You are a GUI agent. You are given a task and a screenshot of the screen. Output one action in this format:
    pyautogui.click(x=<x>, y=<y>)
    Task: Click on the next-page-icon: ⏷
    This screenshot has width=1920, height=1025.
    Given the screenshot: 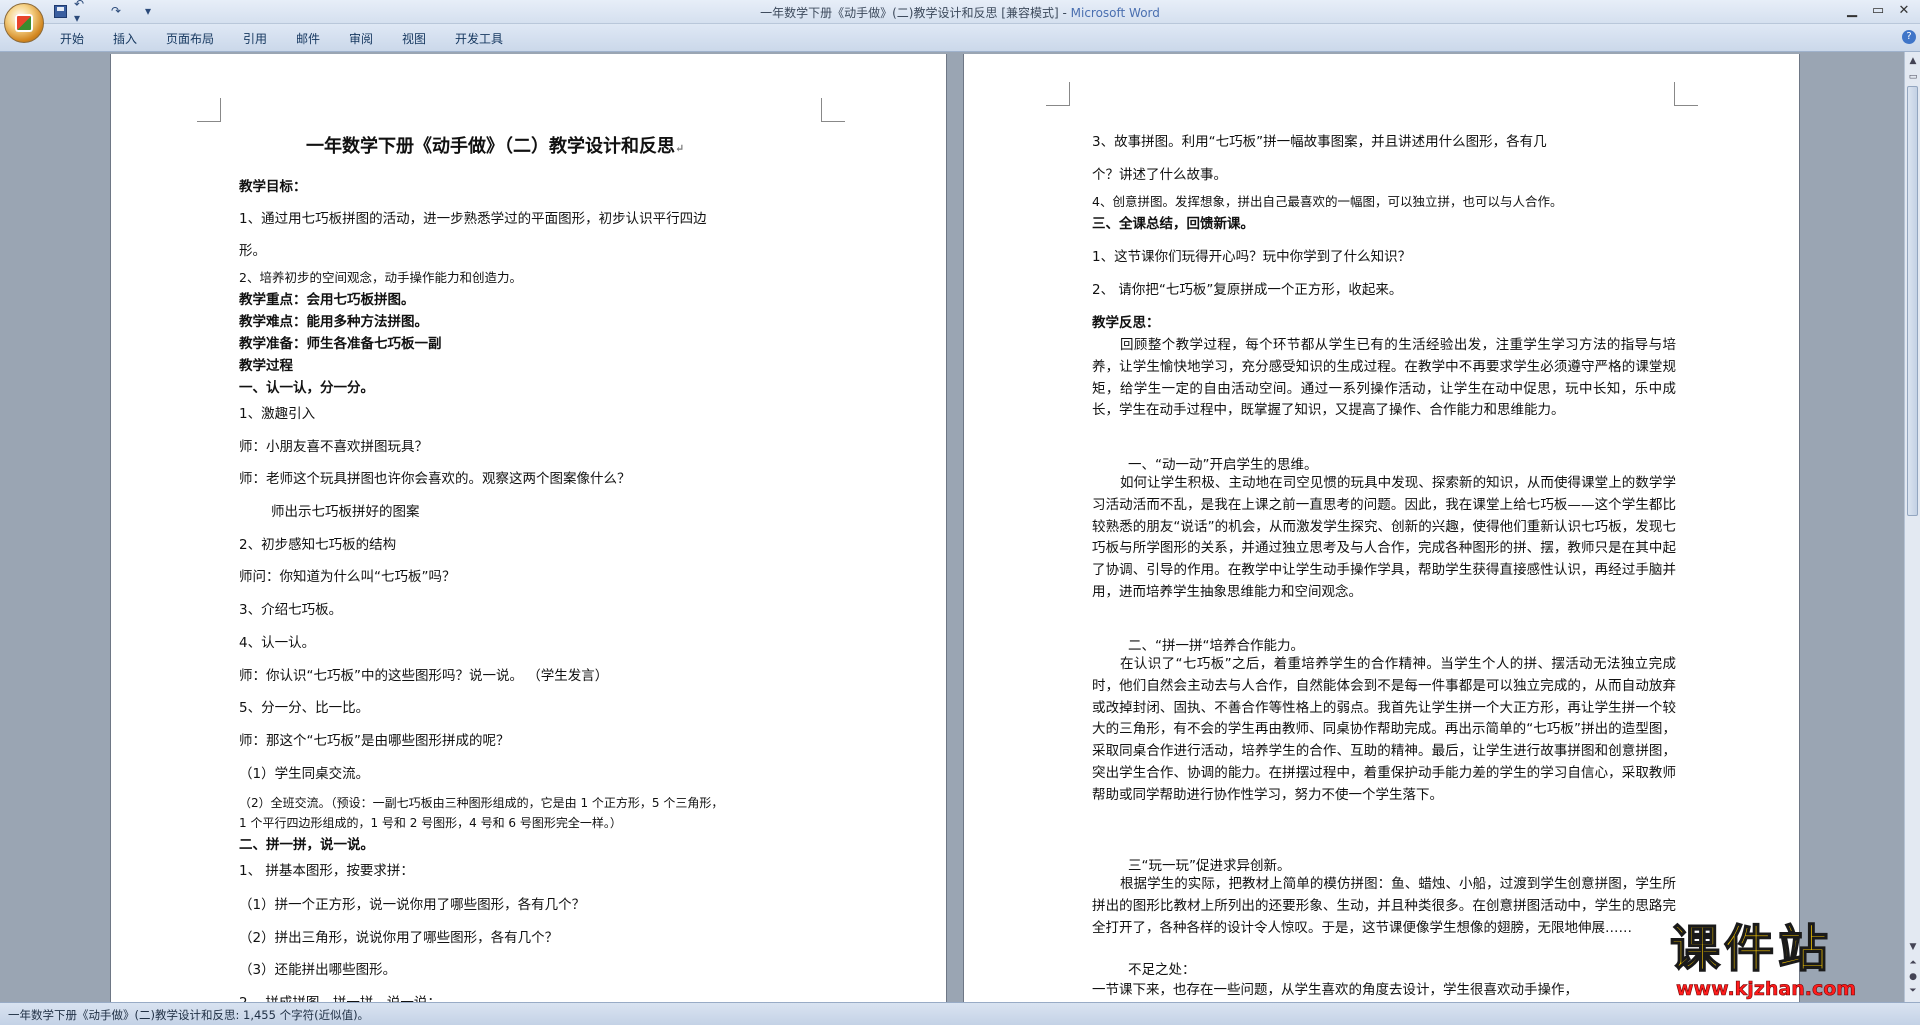 What is the action you would take?
    pyautogui.click(x=1913, y=991)
    